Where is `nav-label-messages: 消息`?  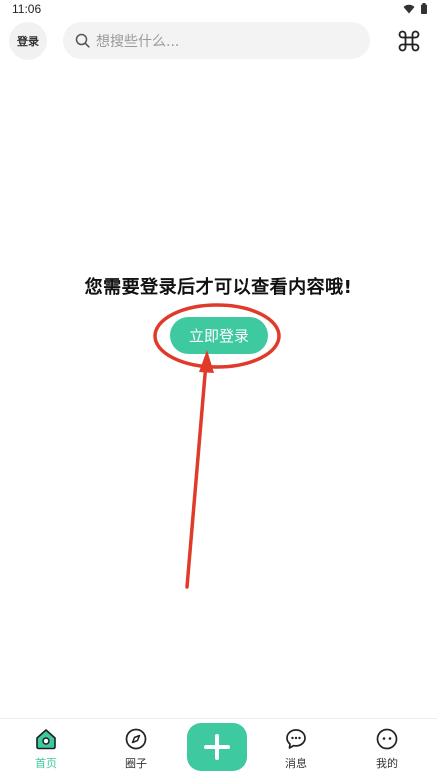 nav-label-messages: 消息 is located at coordinates (296, 763).